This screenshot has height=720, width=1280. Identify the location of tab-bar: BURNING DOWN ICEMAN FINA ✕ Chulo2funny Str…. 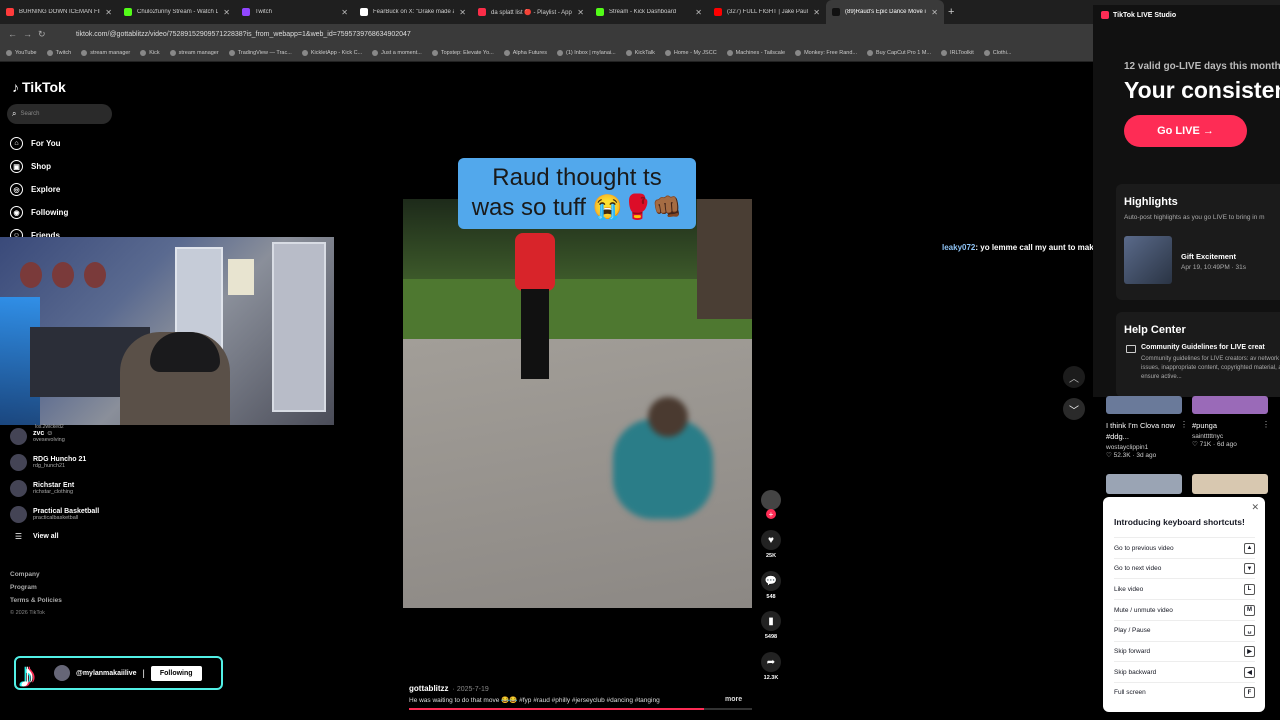
(640, 12).